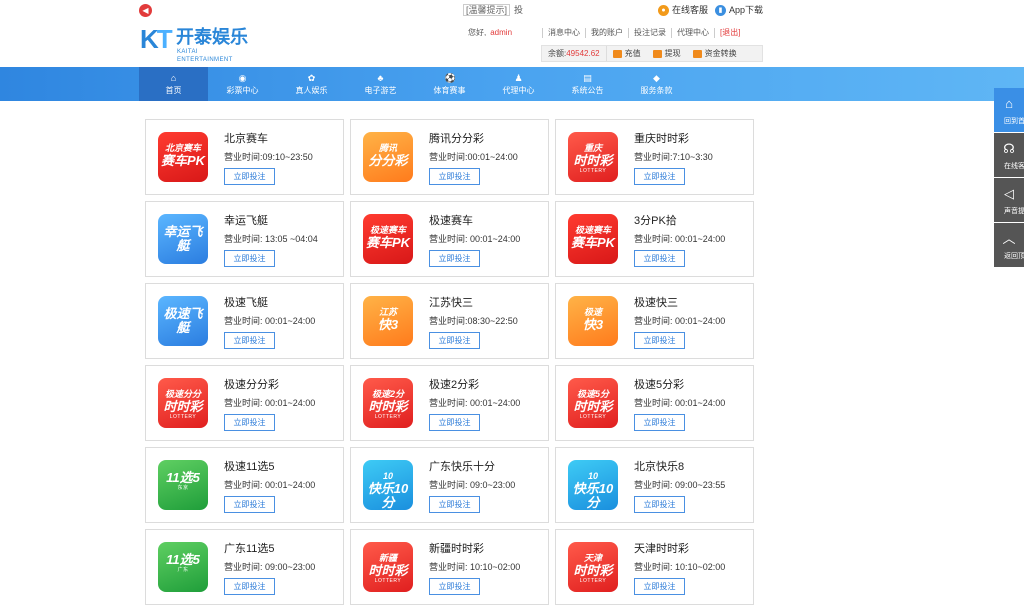 This screenshot has width=1024, height=605. What do you see at coordinates (593, 157) in the screenshot?
I see `game-logo-icon: 重庆 时时彩 LOTTERY` at bounding box center [593, 157].